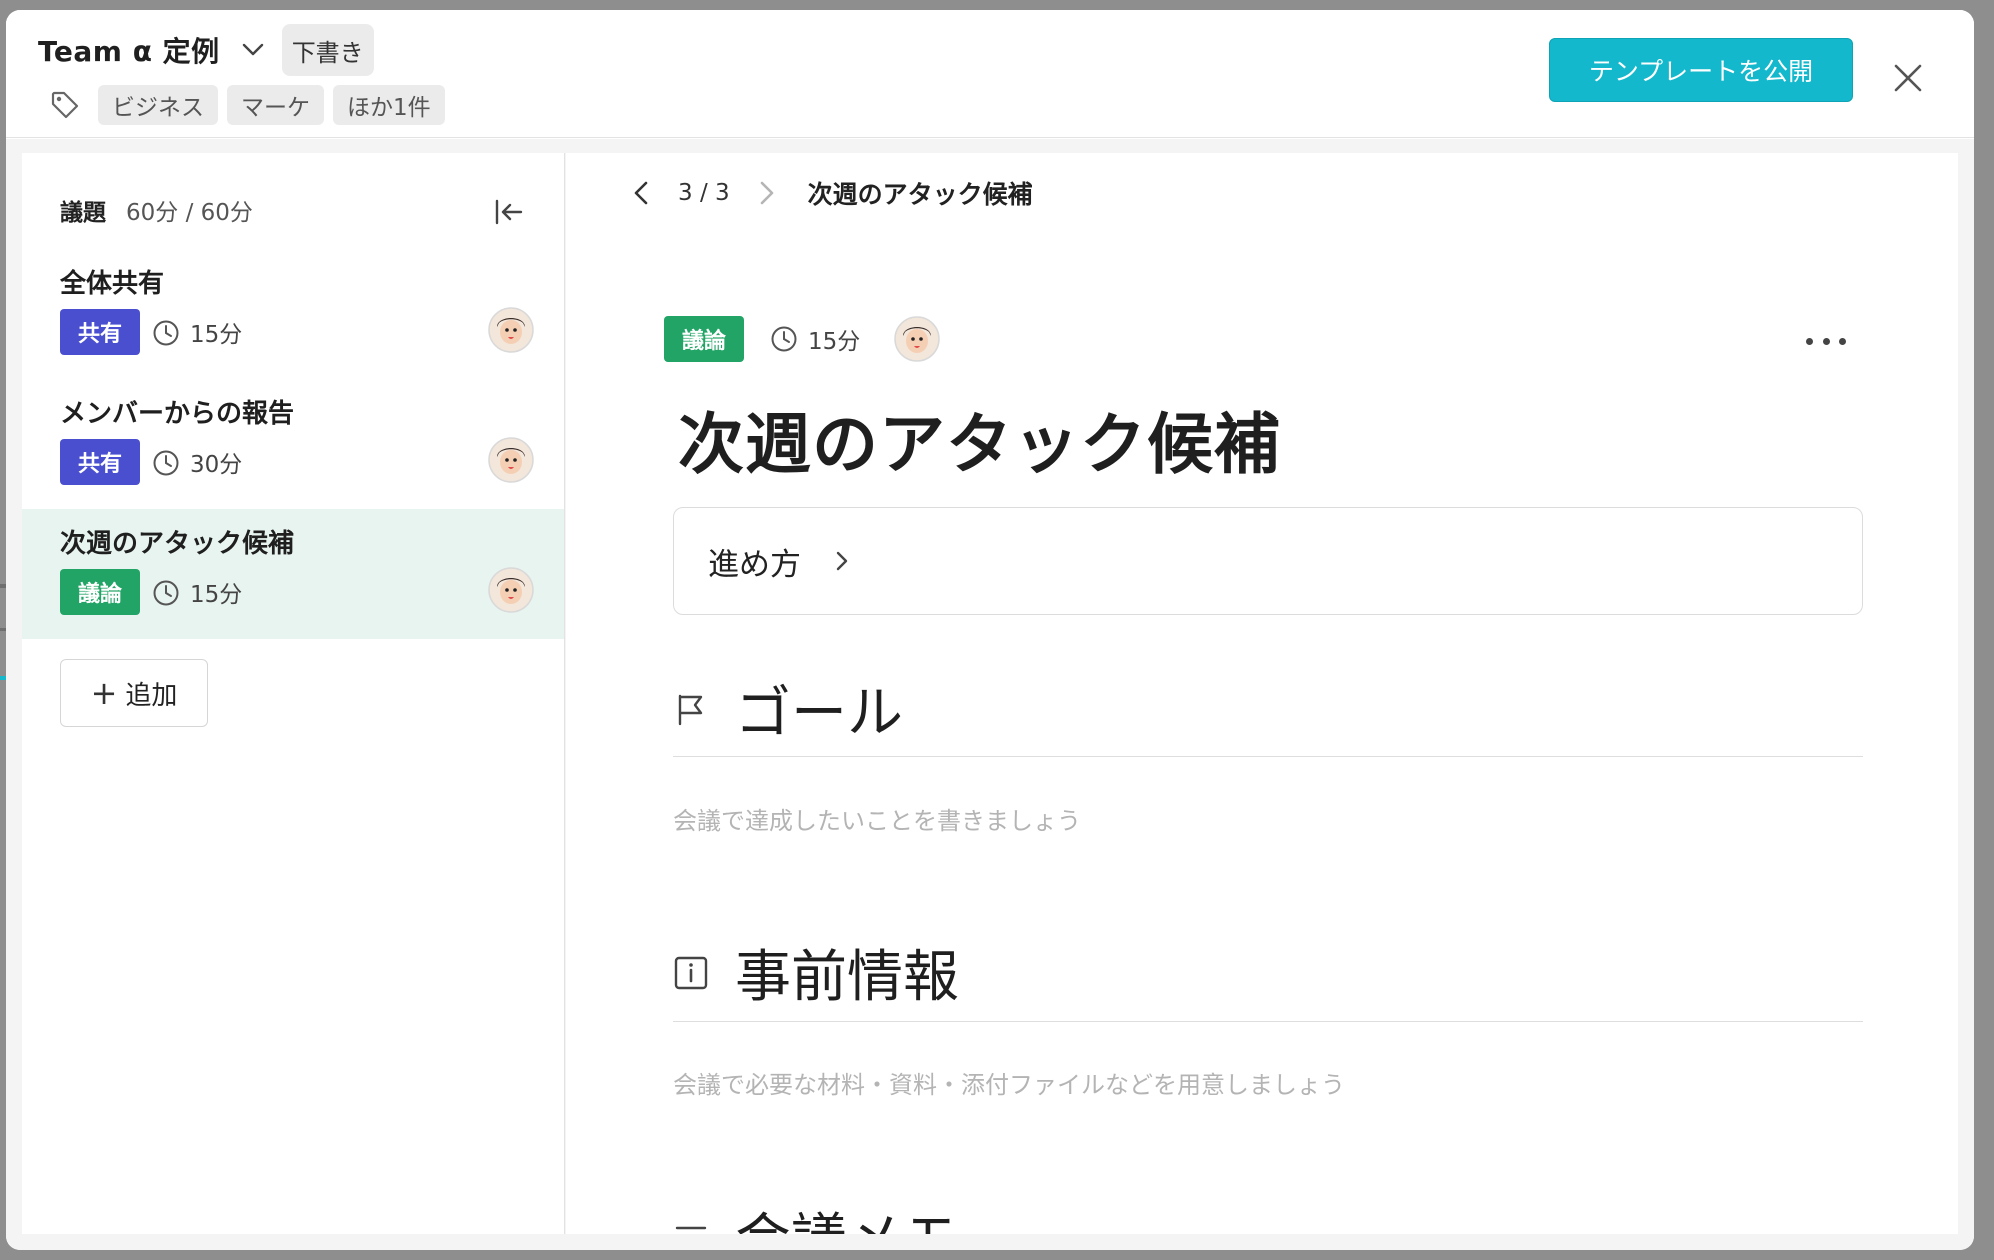  What do you see at coordinates (847, 977) in the screenshot?
I see `section-title: 事前情報` at bounding box center [847, 977].